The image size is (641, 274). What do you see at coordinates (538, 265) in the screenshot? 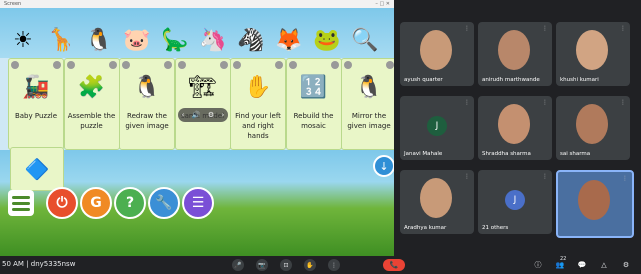
I see `meeting-side-icon: ⓘ` at bounding box center [538, 265].